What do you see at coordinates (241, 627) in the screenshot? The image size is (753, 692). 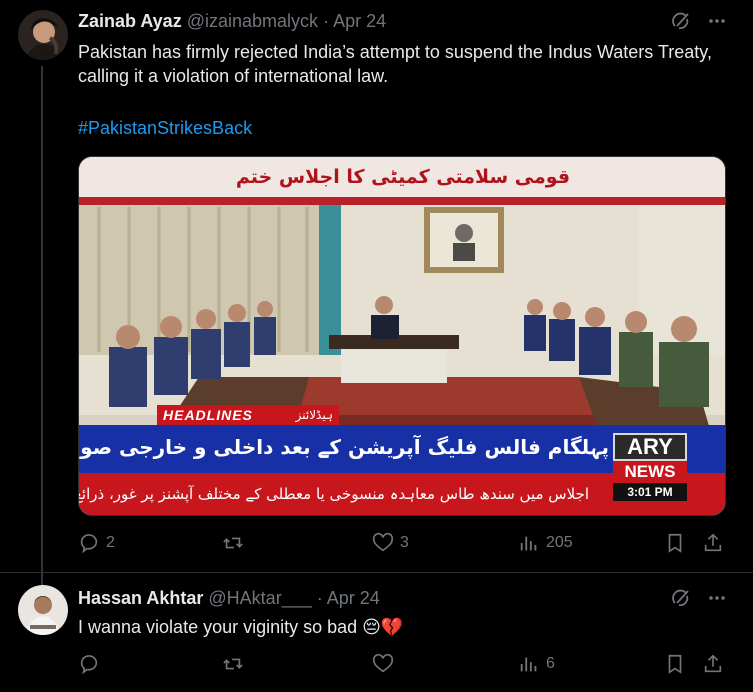 I see `tweet-text: I wanna violate your viginity so bad 😔💔` at bounding box center [241, 627].